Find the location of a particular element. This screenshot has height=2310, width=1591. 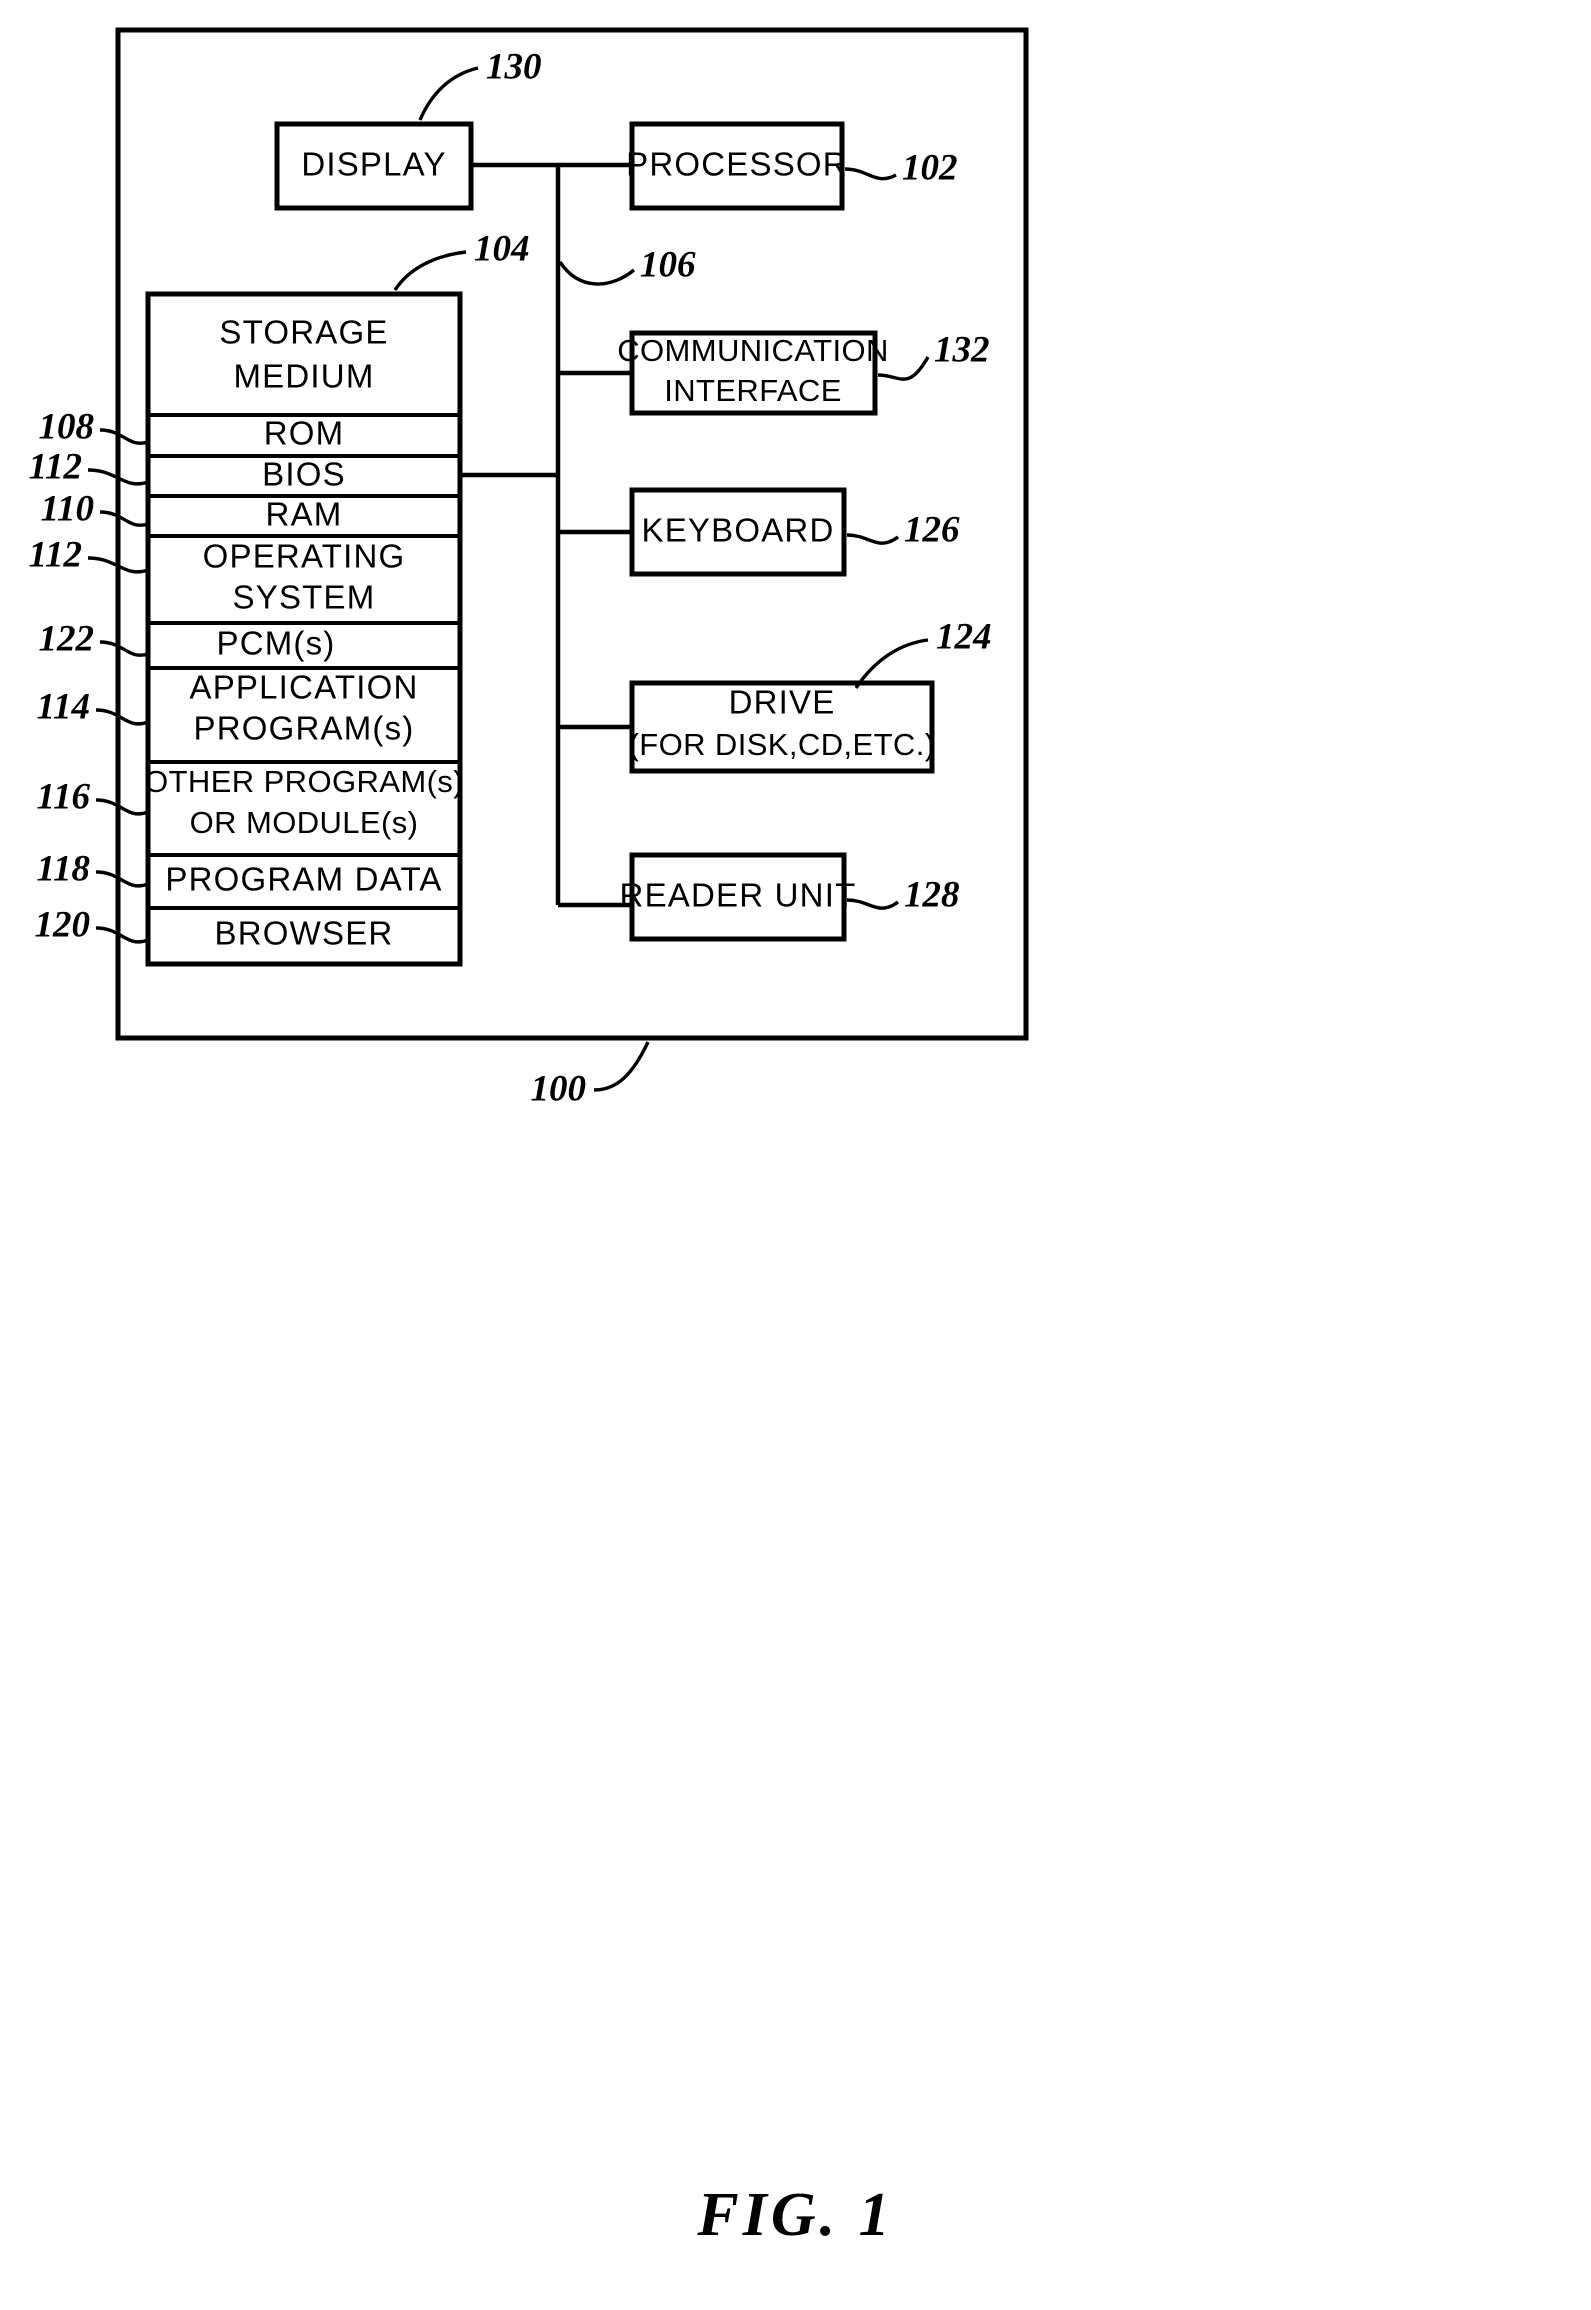

storage-row-label-application-line2: PROGRAM(s) is located at coordinates (304, 728).